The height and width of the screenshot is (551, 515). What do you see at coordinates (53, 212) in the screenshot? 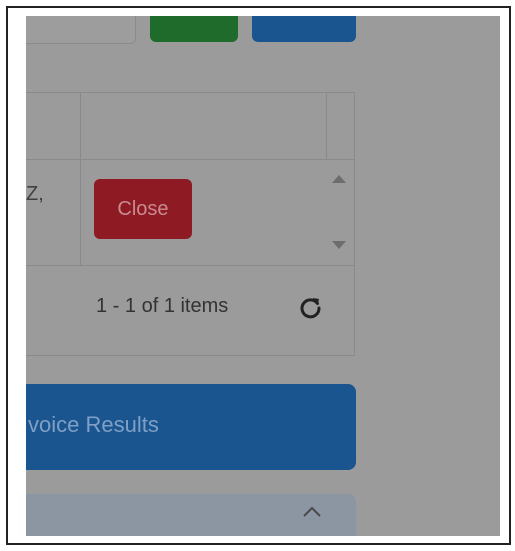
I see `row-cell: Z,` at bounding box center [53, 212].